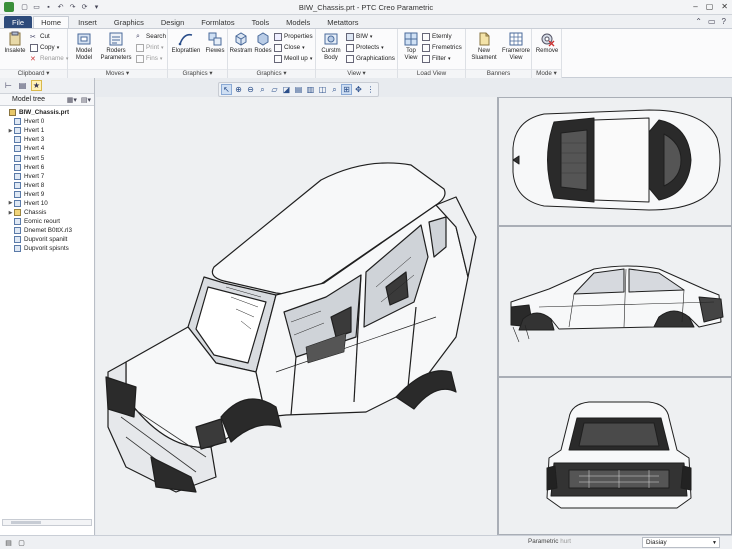  Describe the element at coordinates (698, 21) in the screenshot. I see `ribbon-minimize-icon: ⌃` at that location.